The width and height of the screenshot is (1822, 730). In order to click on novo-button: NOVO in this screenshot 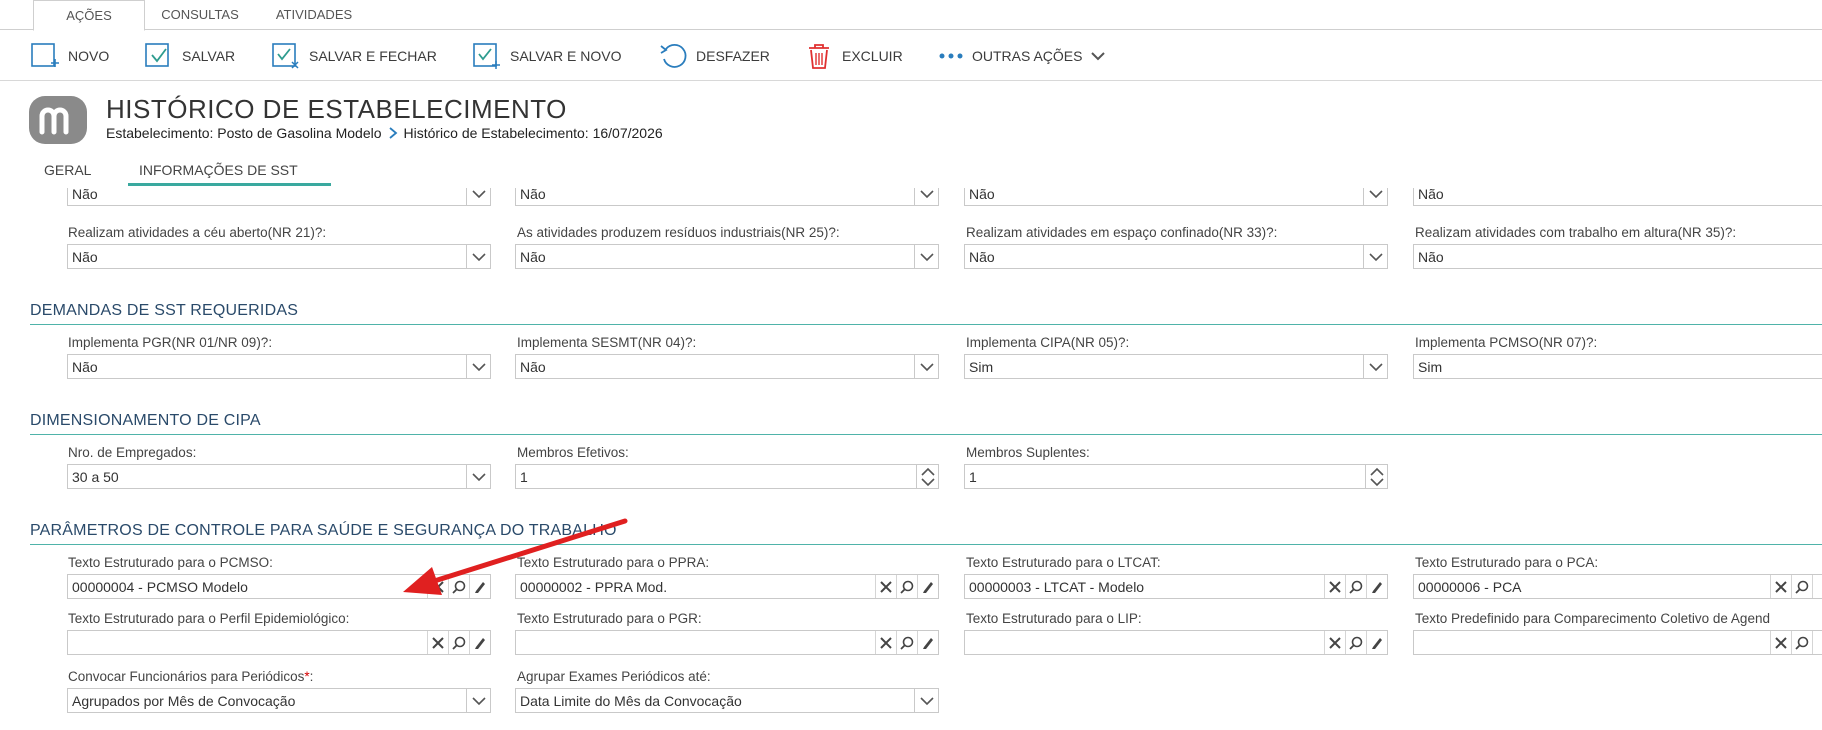, I will do `click(69, 56)`.